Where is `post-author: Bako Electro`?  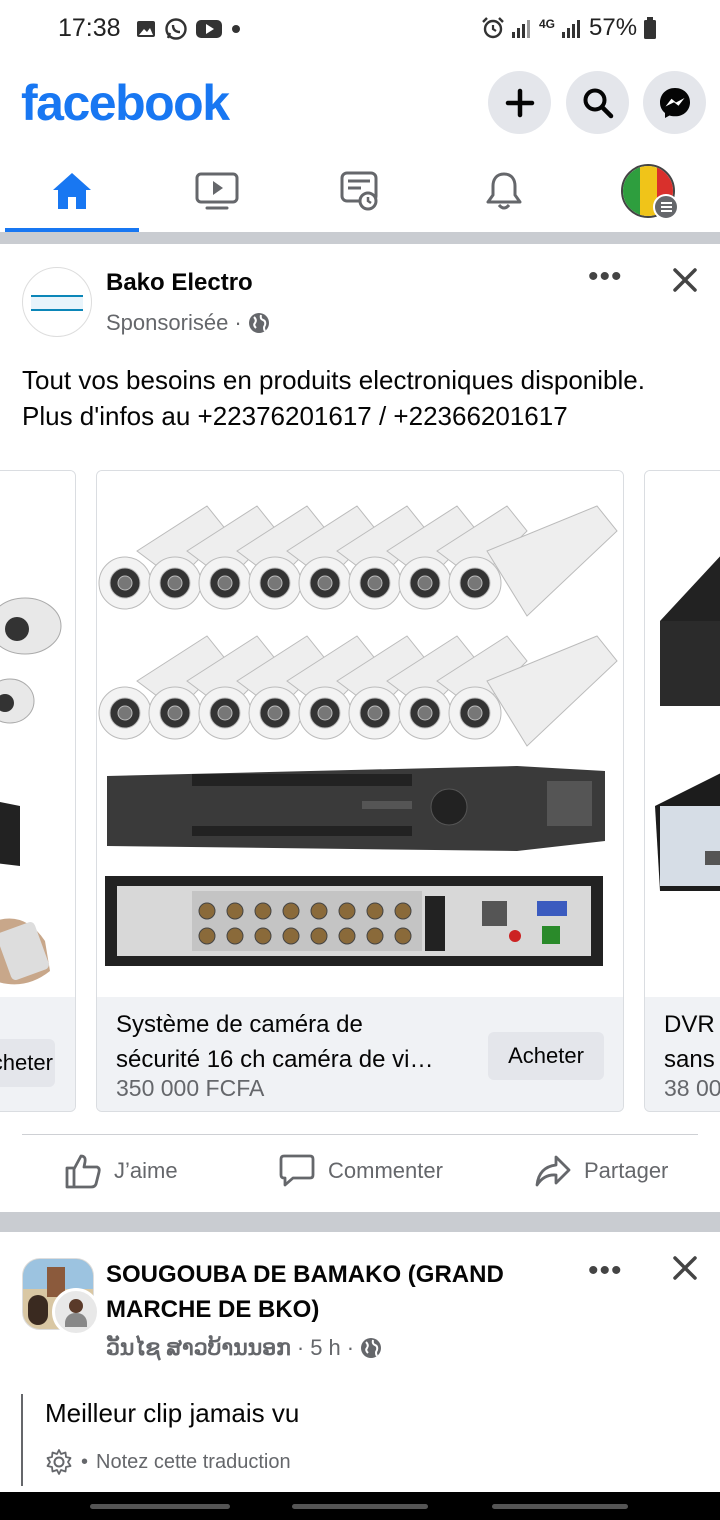 post-author: Bako Electro is located at coordinates (179, 283).